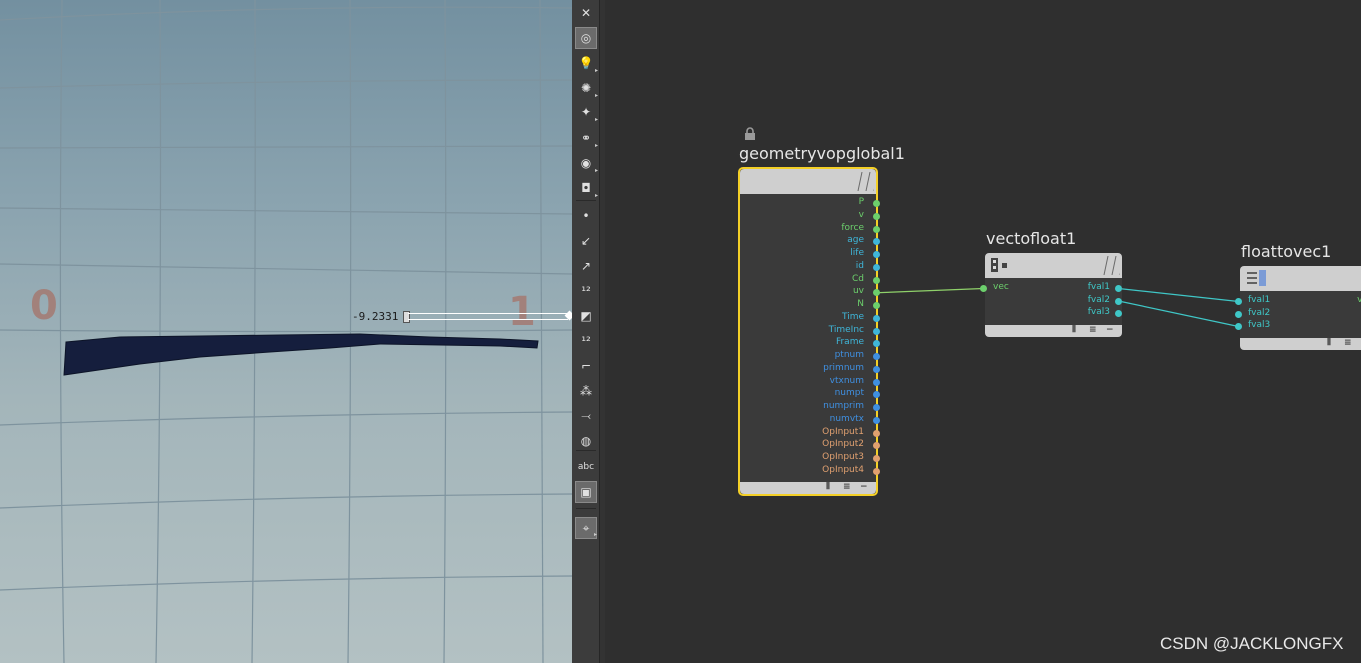 The width and height of the screenshot is (1361, 663). What do you see at coordinates (375, 316) in the screenshot?
I see `value-readout: -9.2331` at bounding box center [375, 316].